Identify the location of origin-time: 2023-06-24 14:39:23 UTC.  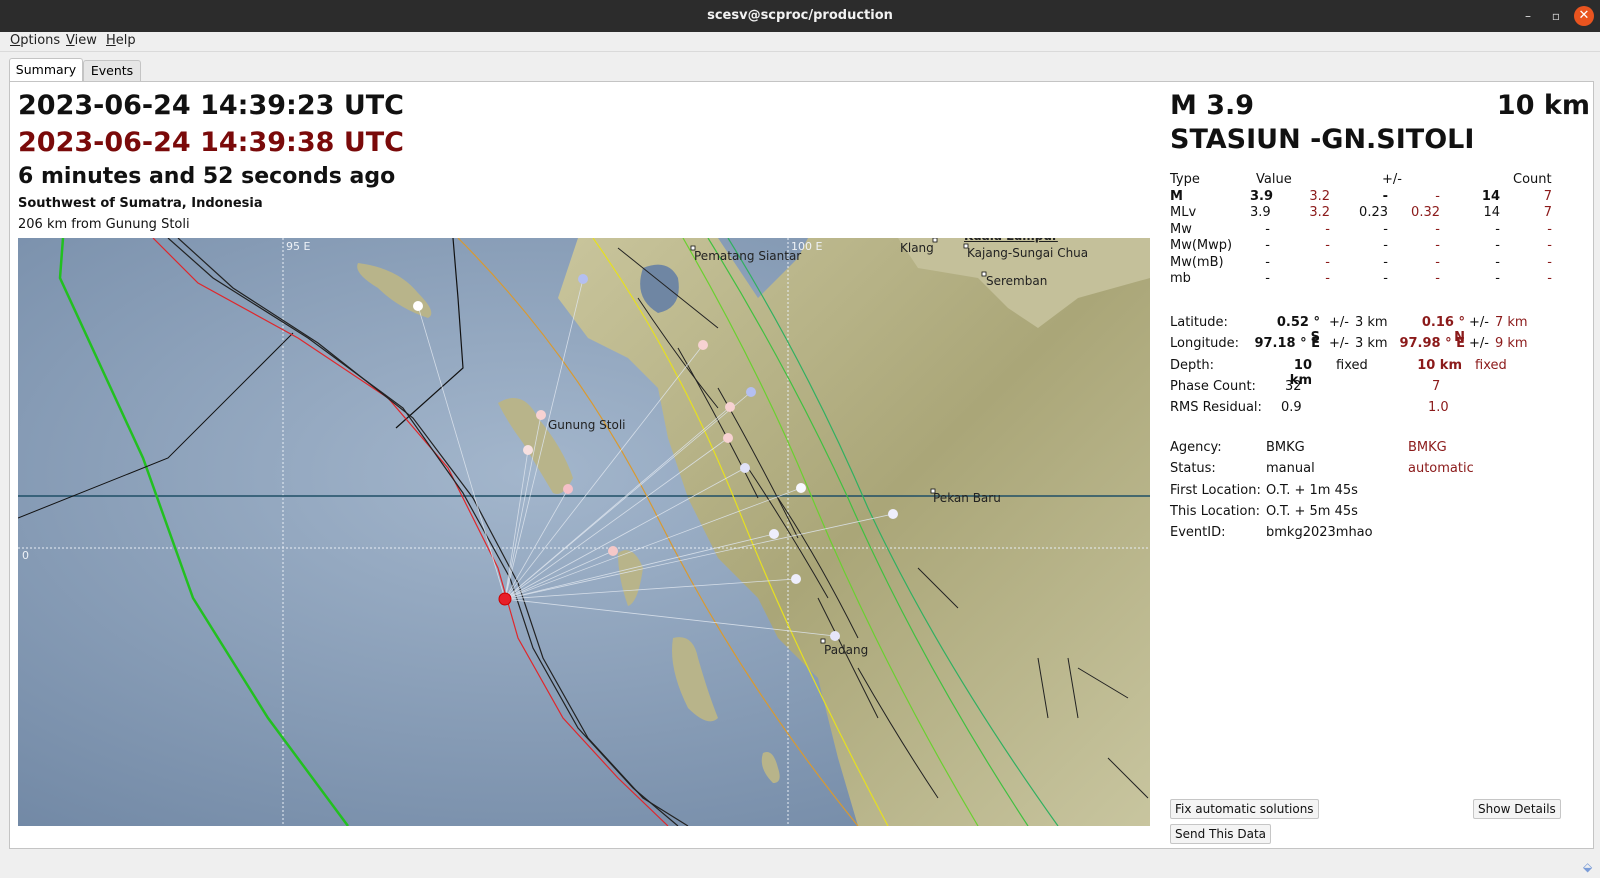
(211, 105).